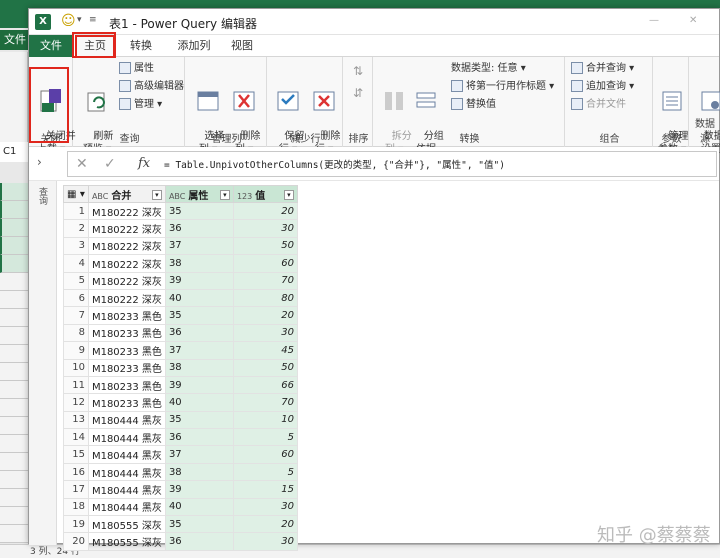 This screenshot has height=559, width=720. I want to click on dropdown-arrow-icon: ▾, so click(79, 20).